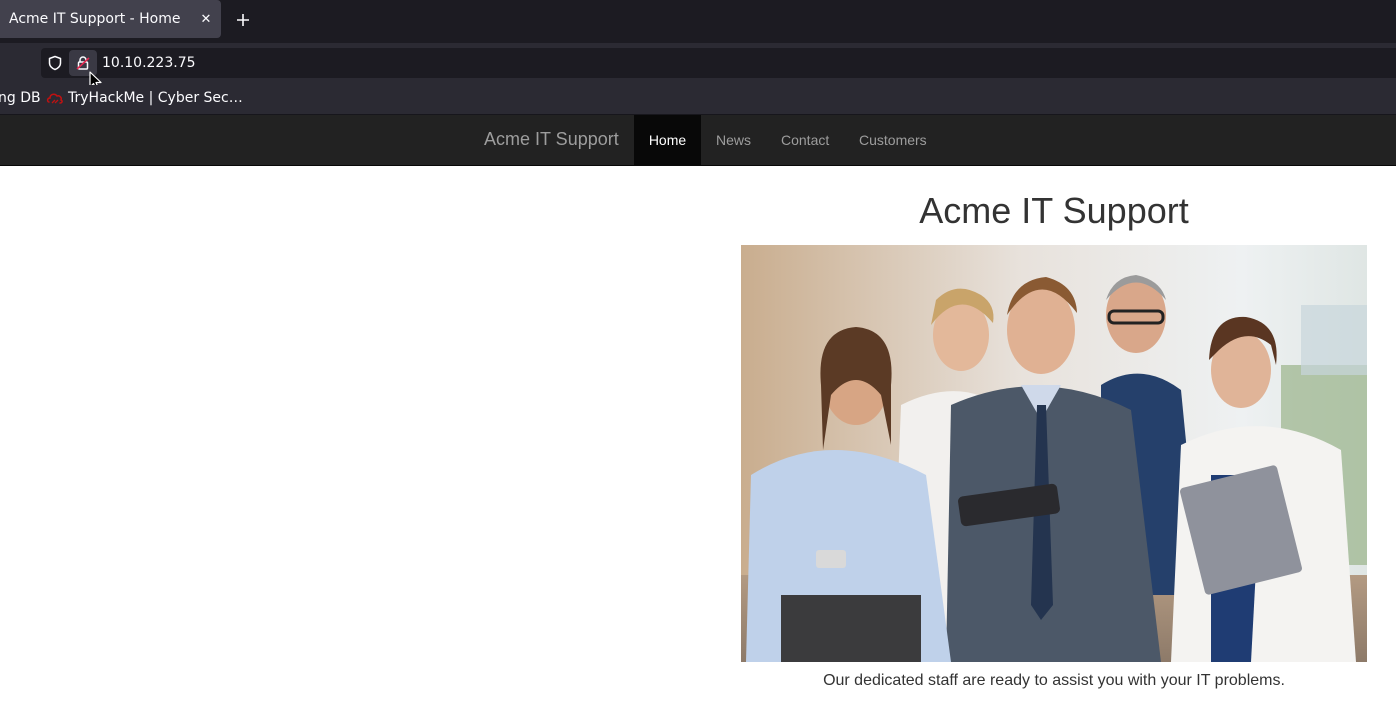  Describe the element at coordinates (893, 140) in the screenshot. I see `nav-link-customers: Customers` at that location.